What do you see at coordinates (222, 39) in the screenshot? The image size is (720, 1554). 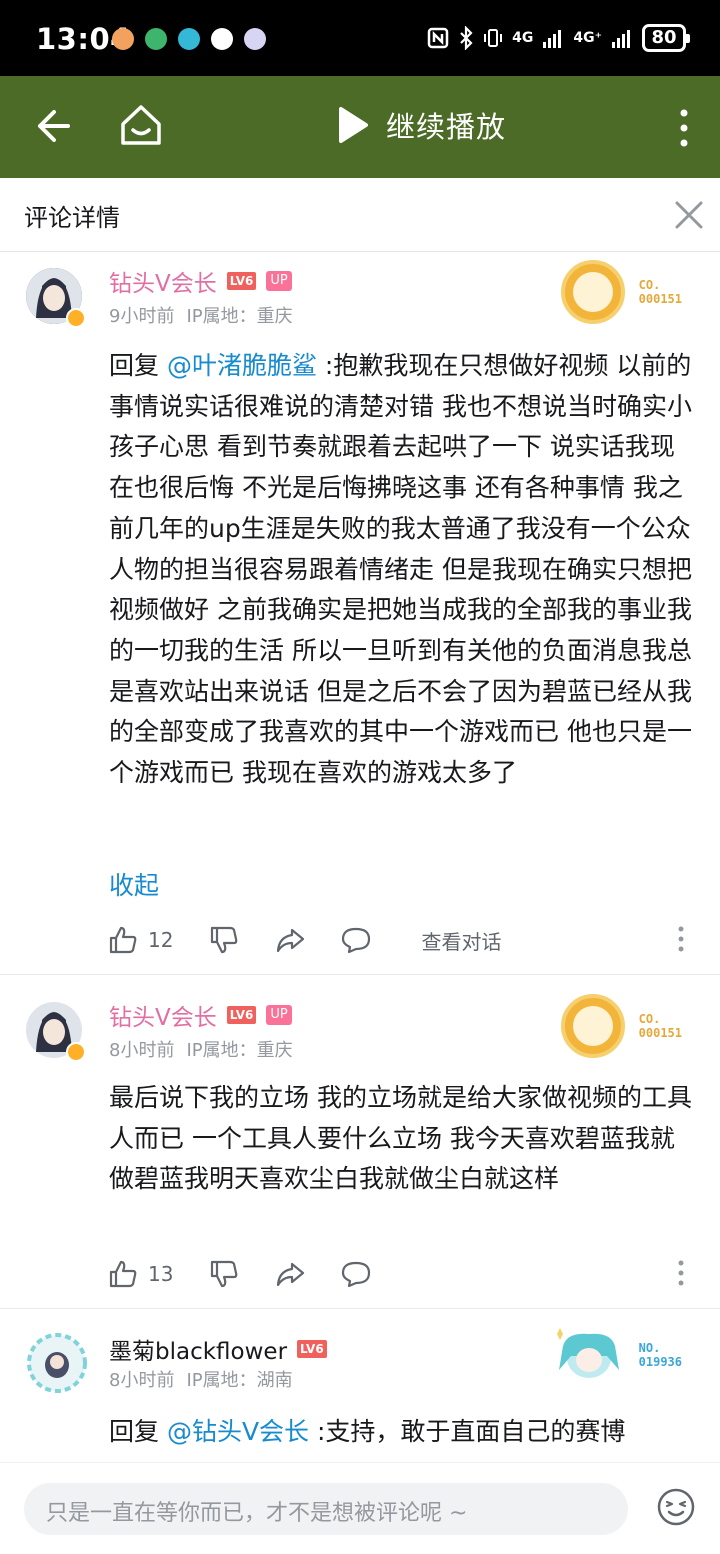 I see `qq-notification-icon` at bounding box center [222, 39].